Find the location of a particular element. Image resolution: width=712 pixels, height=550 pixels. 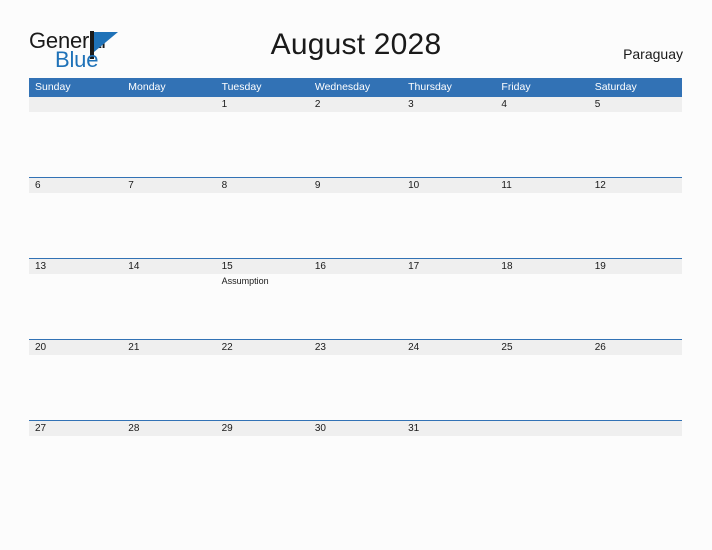

day-cell: 17 is located at coordinates (448, 299).